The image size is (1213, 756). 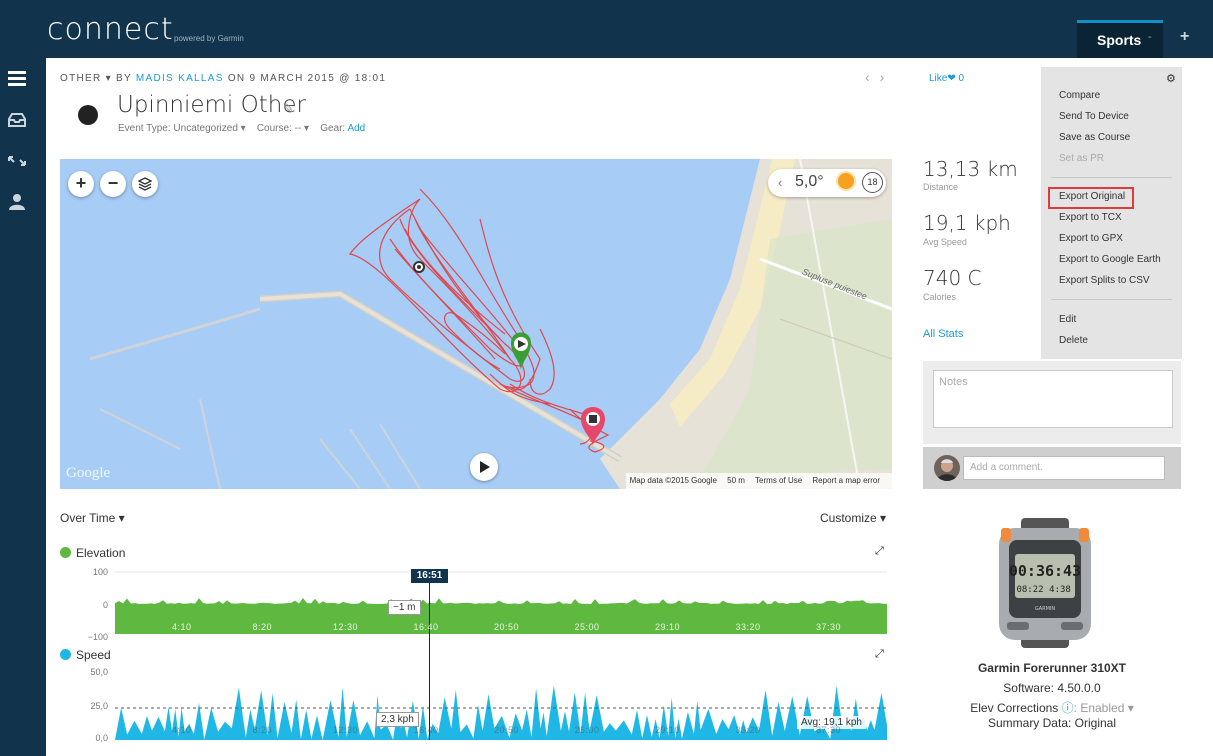 What do you see at coordinates (279, 128) in the screenshot?
I see `course-dropdown: Course: --` at bounding box center [279, 128].